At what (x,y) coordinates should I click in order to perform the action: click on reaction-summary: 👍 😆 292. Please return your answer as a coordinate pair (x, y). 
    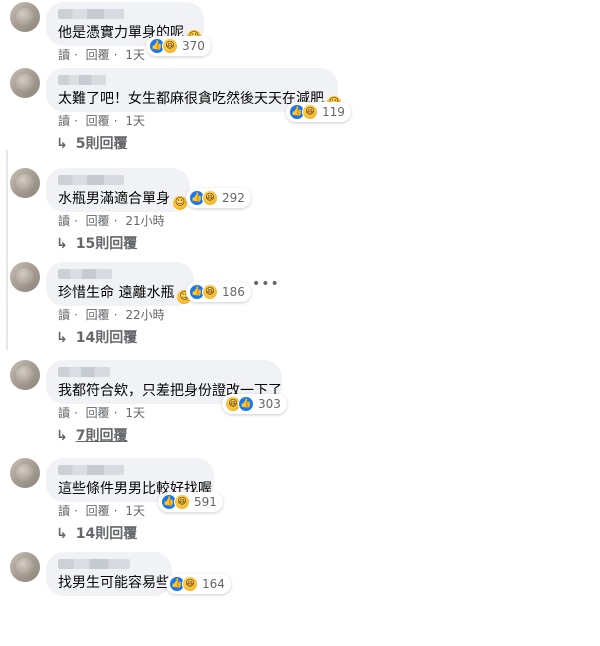
    Looking at the image, I should click on (218, 198).